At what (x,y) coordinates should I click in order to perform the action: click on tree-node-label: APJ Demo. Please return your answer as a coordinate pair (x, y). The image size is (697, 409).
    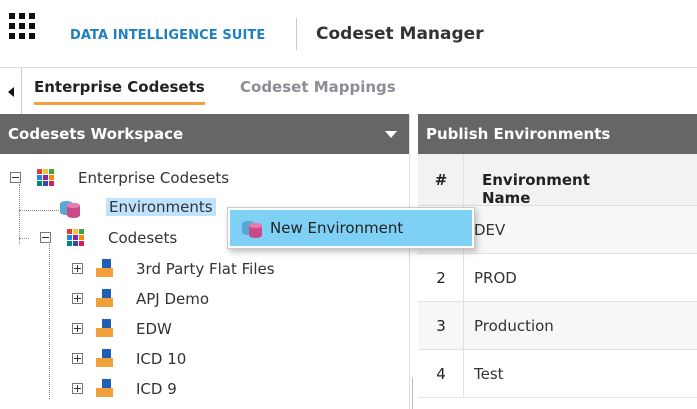
    Looking at the image, I should click on (173, 299).